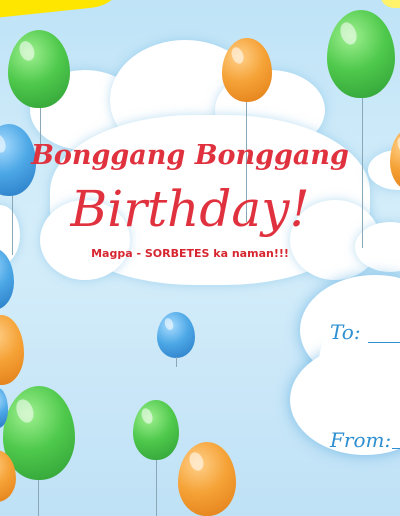  What do you see at coordinates (190, 253) in the screenshot?
I see `subtitle: Magpa - SORBETES ka naman!!!` at bounding box center [190, 253].